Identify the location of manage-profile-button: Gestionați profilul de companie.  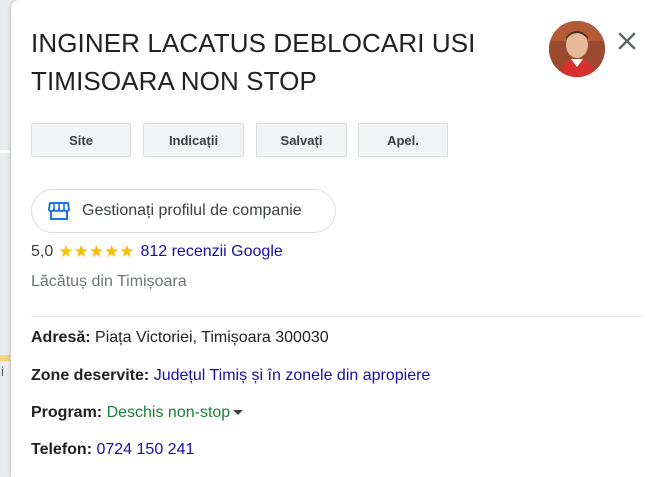
(183, 211).